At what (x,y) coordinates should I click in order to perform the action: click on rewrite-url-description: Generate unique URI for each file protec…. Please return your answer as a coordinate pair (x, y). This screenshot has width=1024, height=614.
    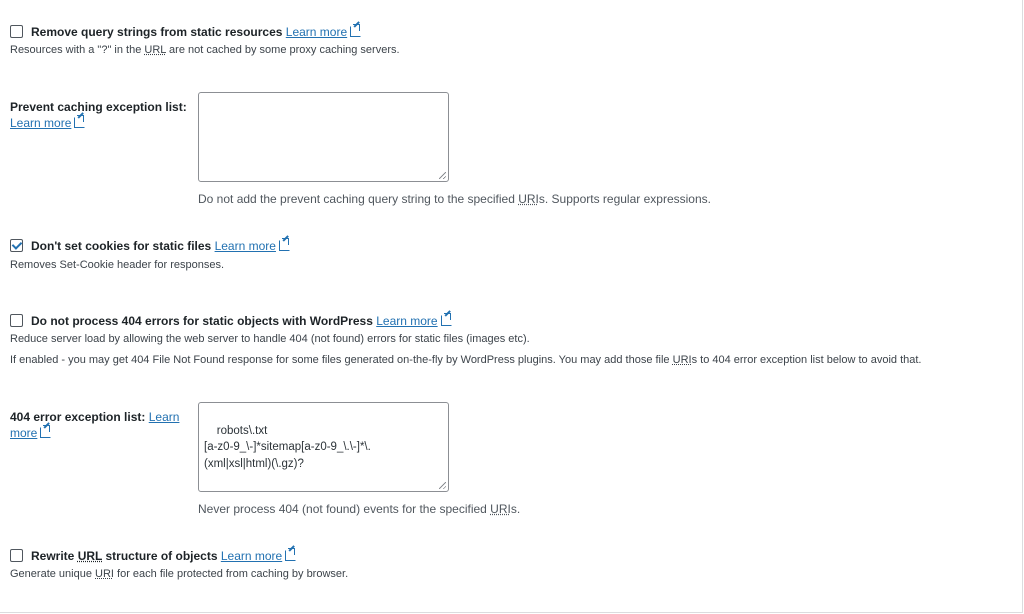
    Looking at the image, I should click on (179, 574).